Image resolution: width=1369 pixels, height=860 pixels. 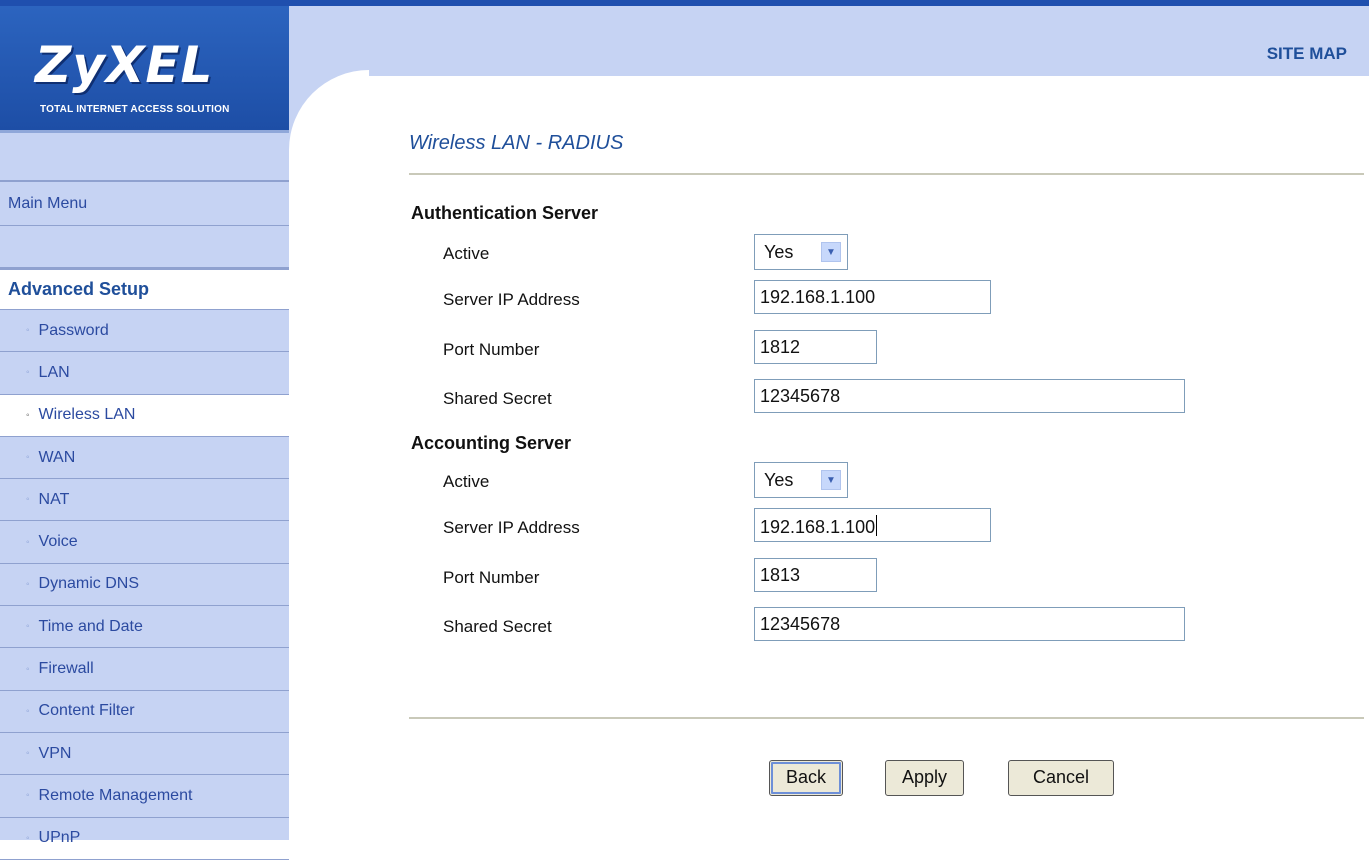 I want to click on acct-ip-label: Server IP Address, so click(x=511, y=527).